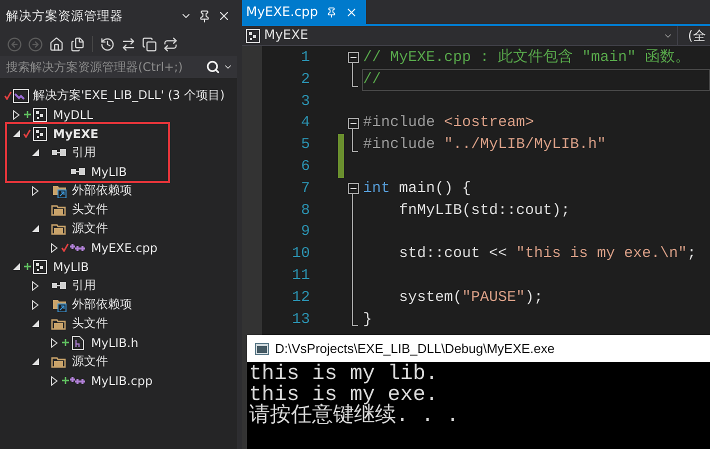 This screenshot has height=449, width=710. What do you see at coordinates (56, 44) in the screenshot?
I see `home-icon` at bounding box center [56, 44].